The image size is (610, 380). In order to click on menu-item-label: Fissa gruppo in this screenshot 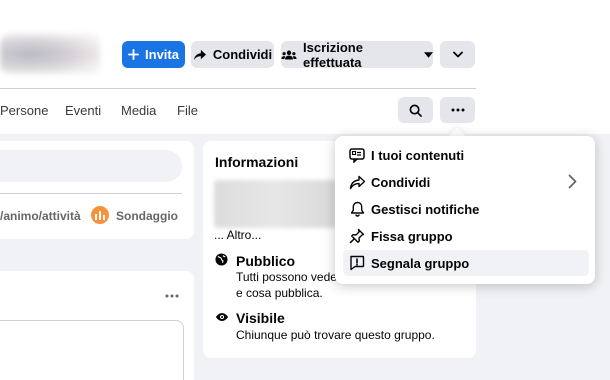, I will do `click(412, 236)`.